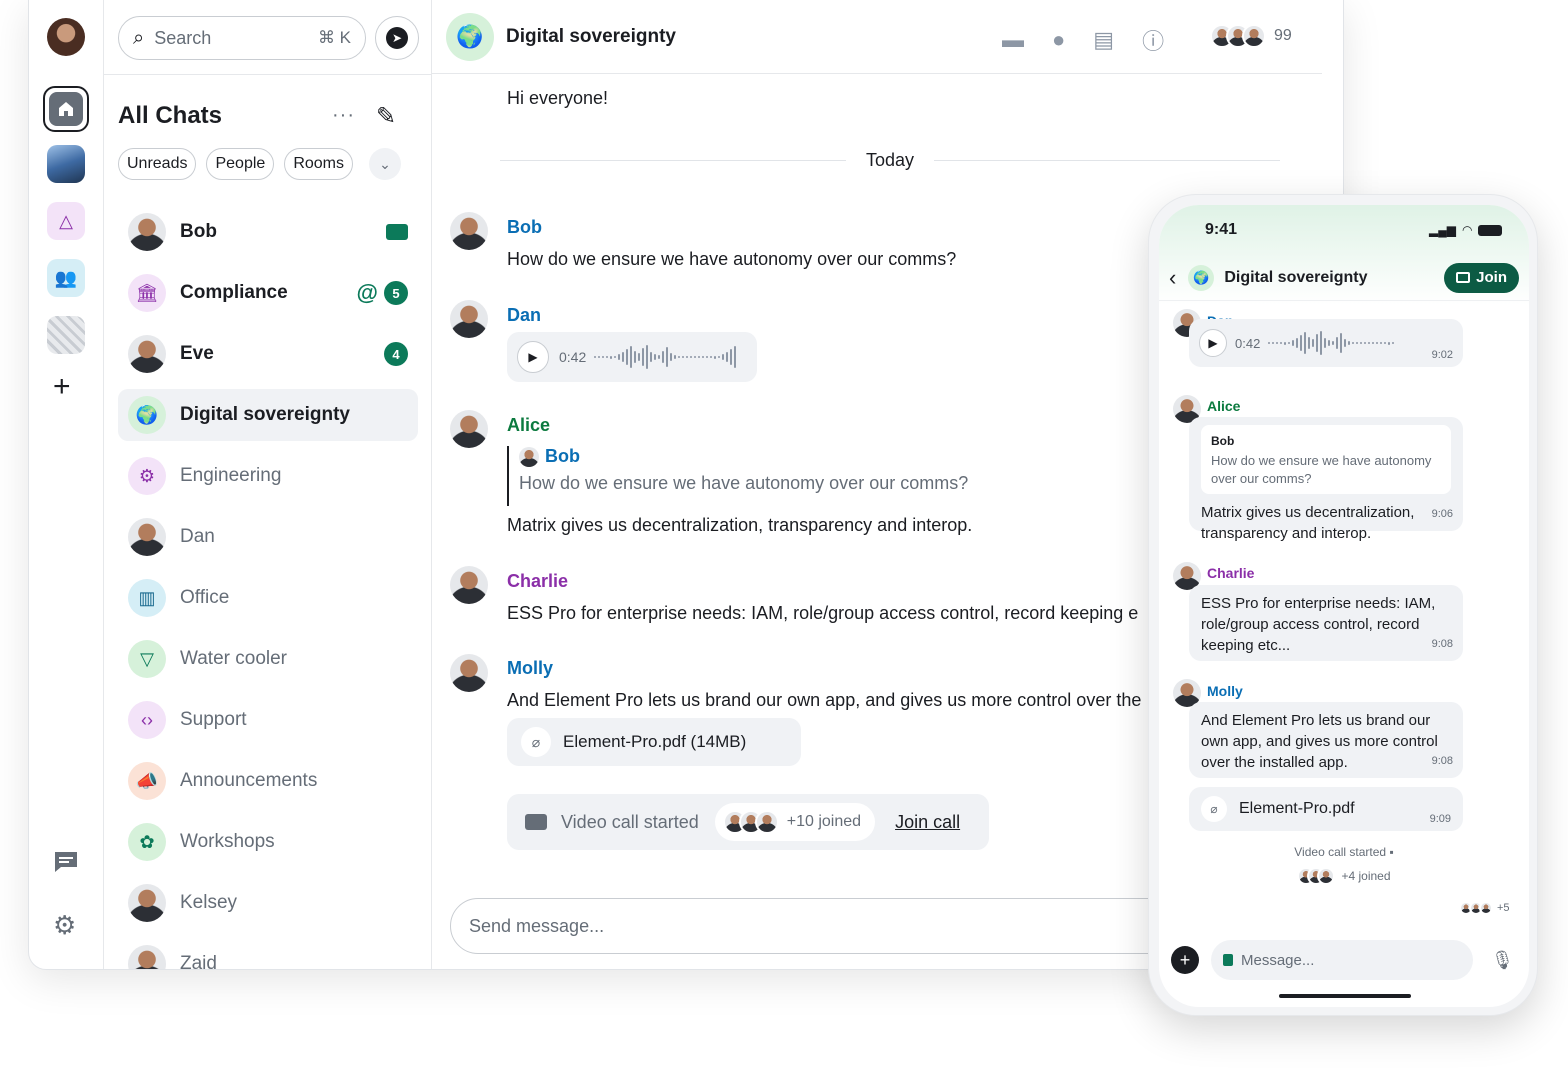 The image size is (1568, 1080). What do you see at coordinates (268, 293) in the screenshot?
I see `room-item-compliance: 🏛 Compliance @ 5` at bounding box center [268, 293].